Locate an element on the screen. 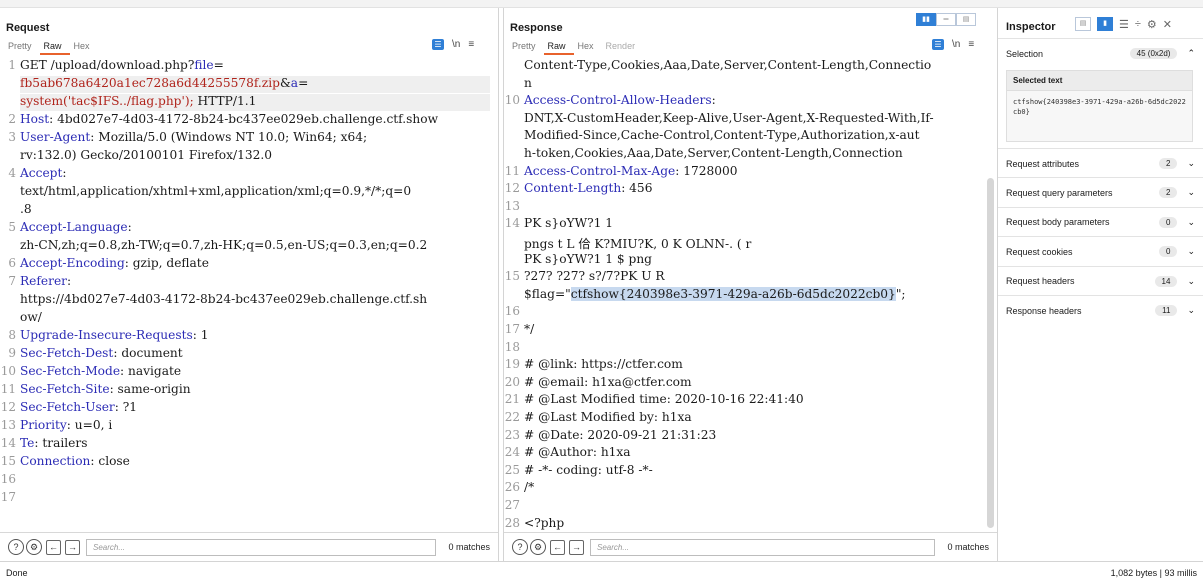  selection-label: Selection is located at coordinates (1025, 53).